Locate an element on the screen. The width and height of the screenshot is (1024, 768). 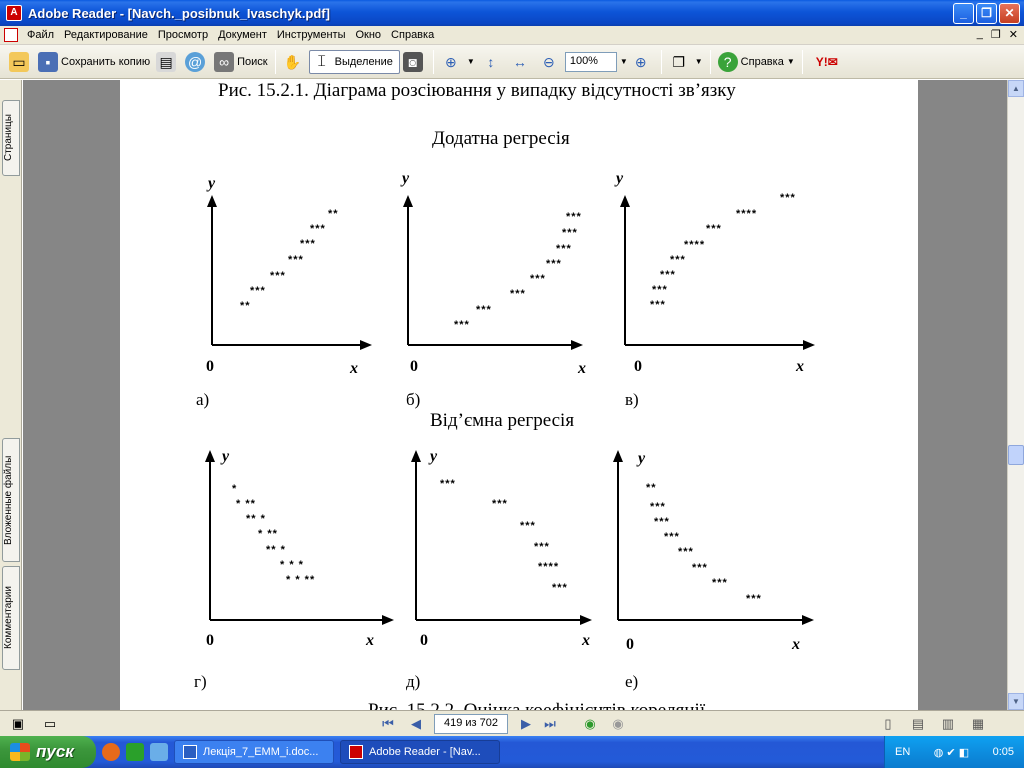
select-tool-button: 𝙸 Выделение is located at coordinates (354, 61).